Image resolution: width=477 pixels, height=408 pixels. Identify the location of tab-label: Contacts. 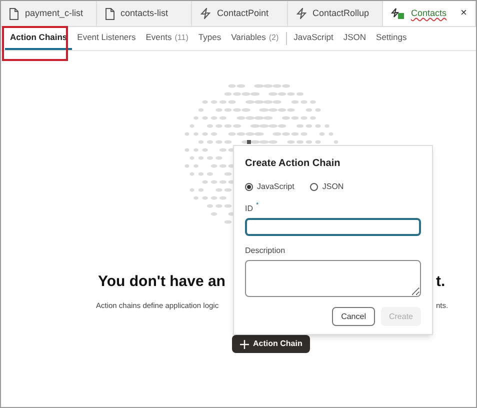
(429, 13).